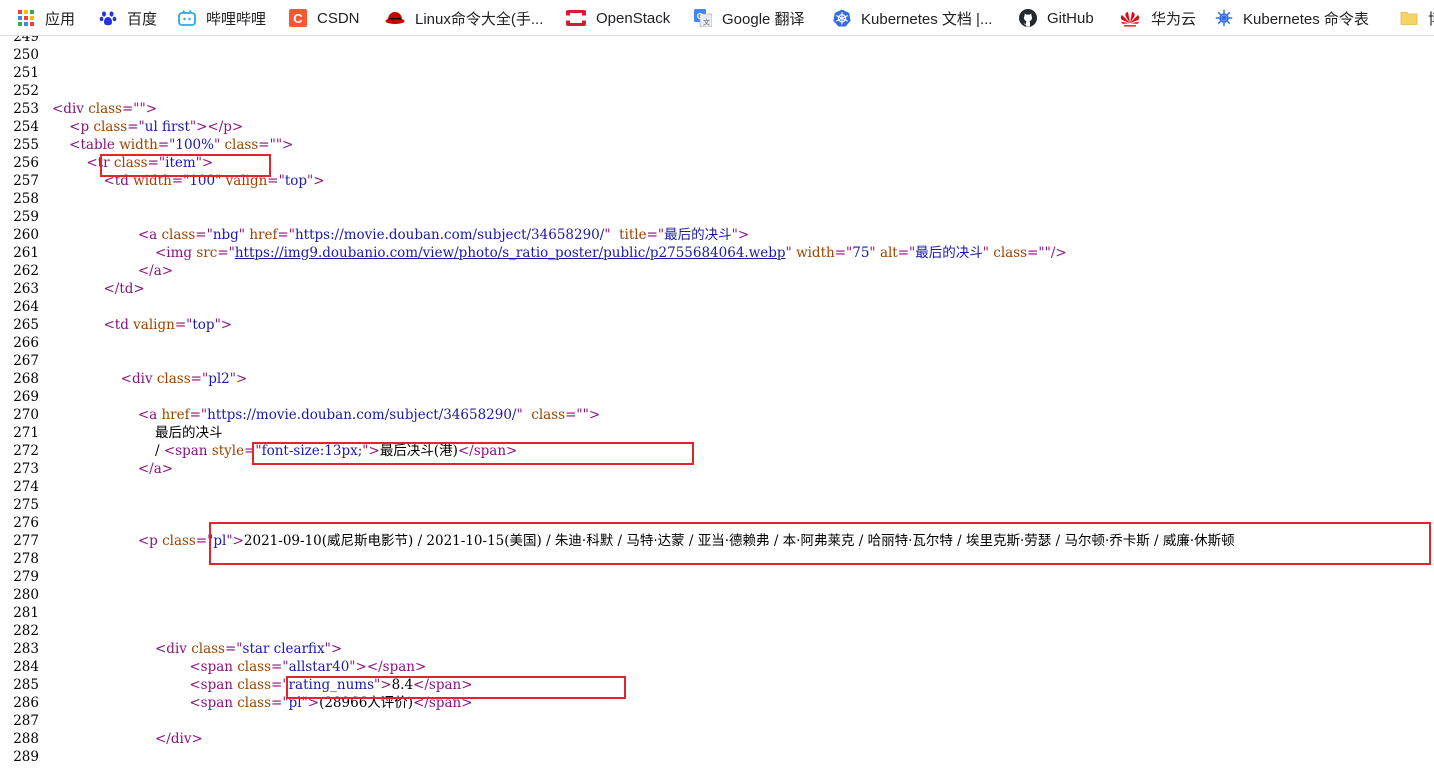 The width and height of the screenshot is (1434, 776). I want to click on line-number: 273, so click(26, 469).